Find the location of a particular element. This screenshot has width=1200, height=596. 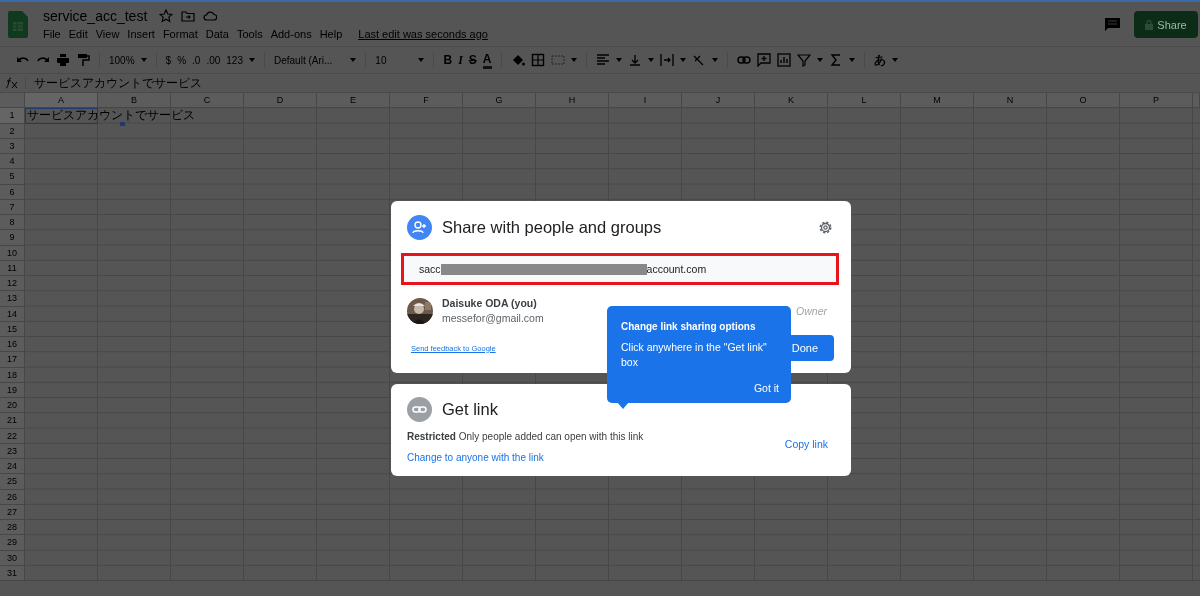

menu-item: Data is located at coordinates (217, 34).